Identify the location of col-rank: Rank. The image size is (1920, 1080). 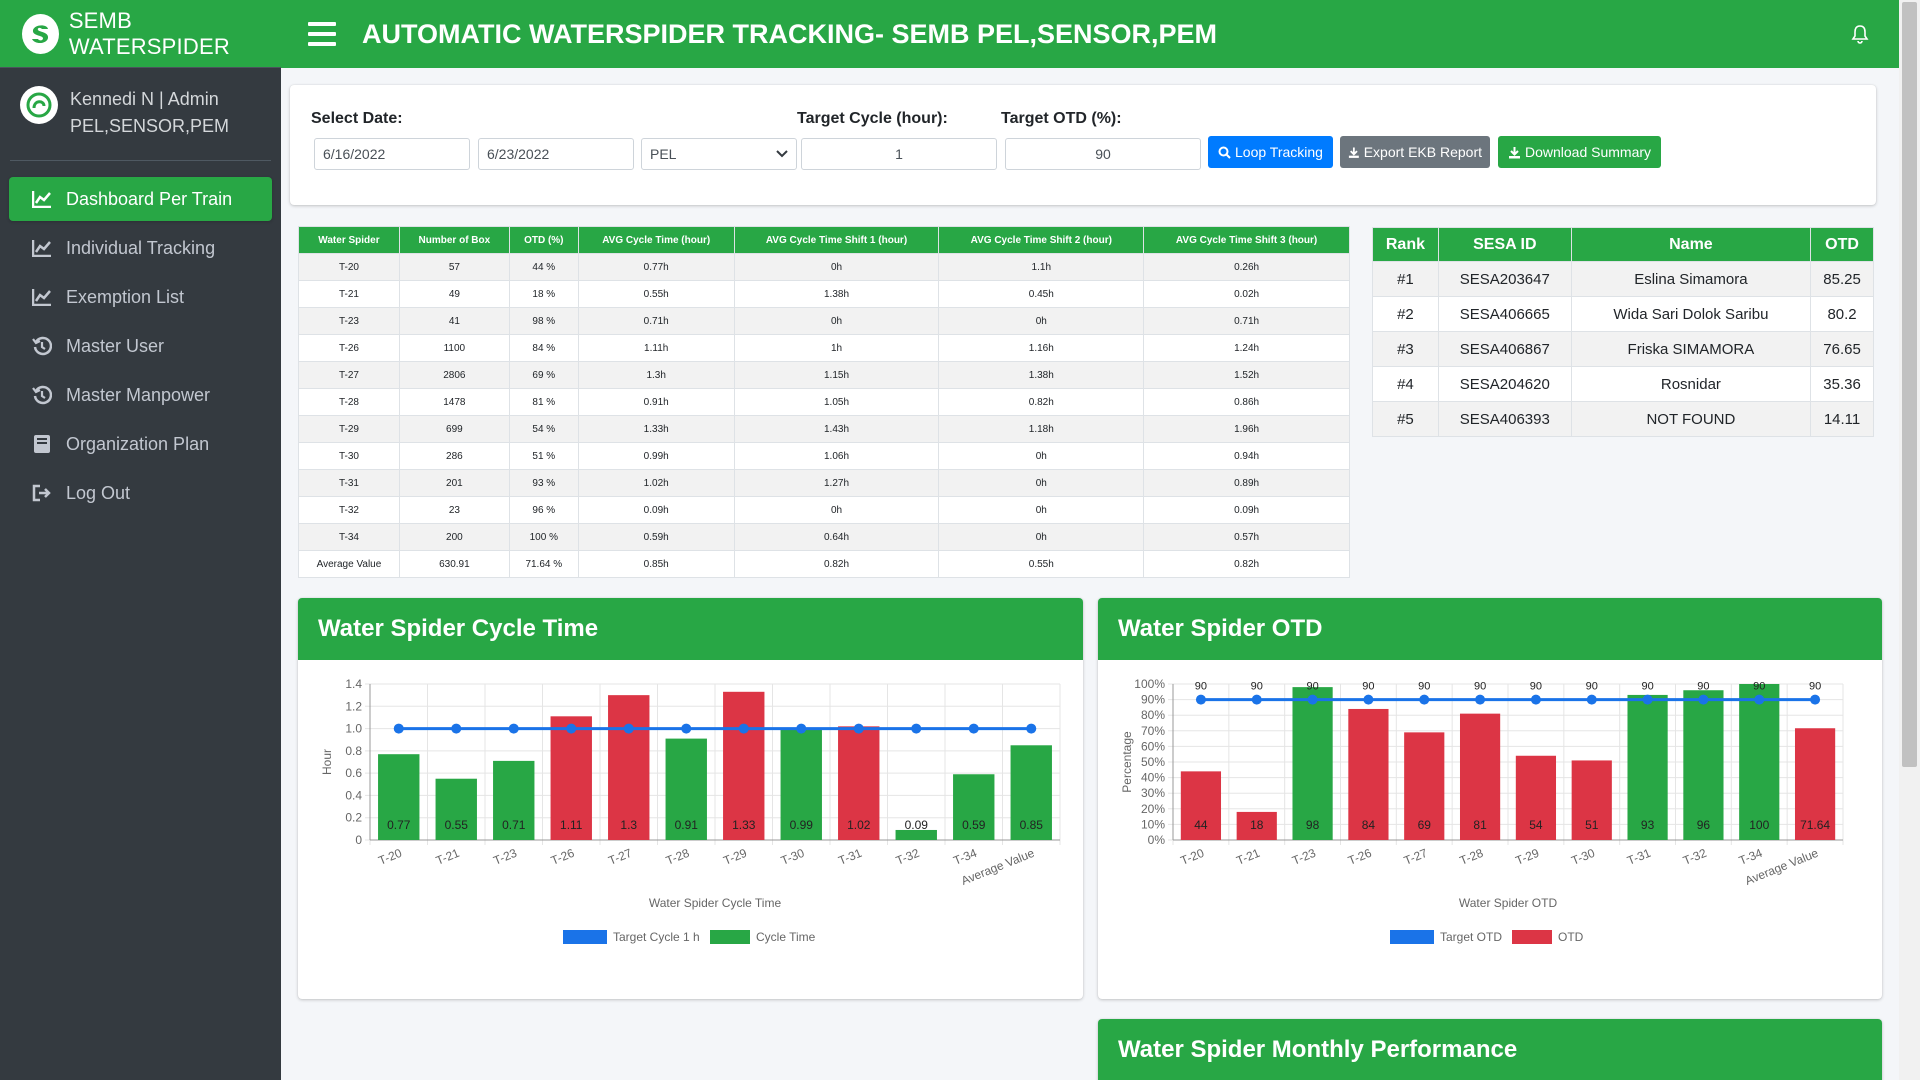
(1405, 244).